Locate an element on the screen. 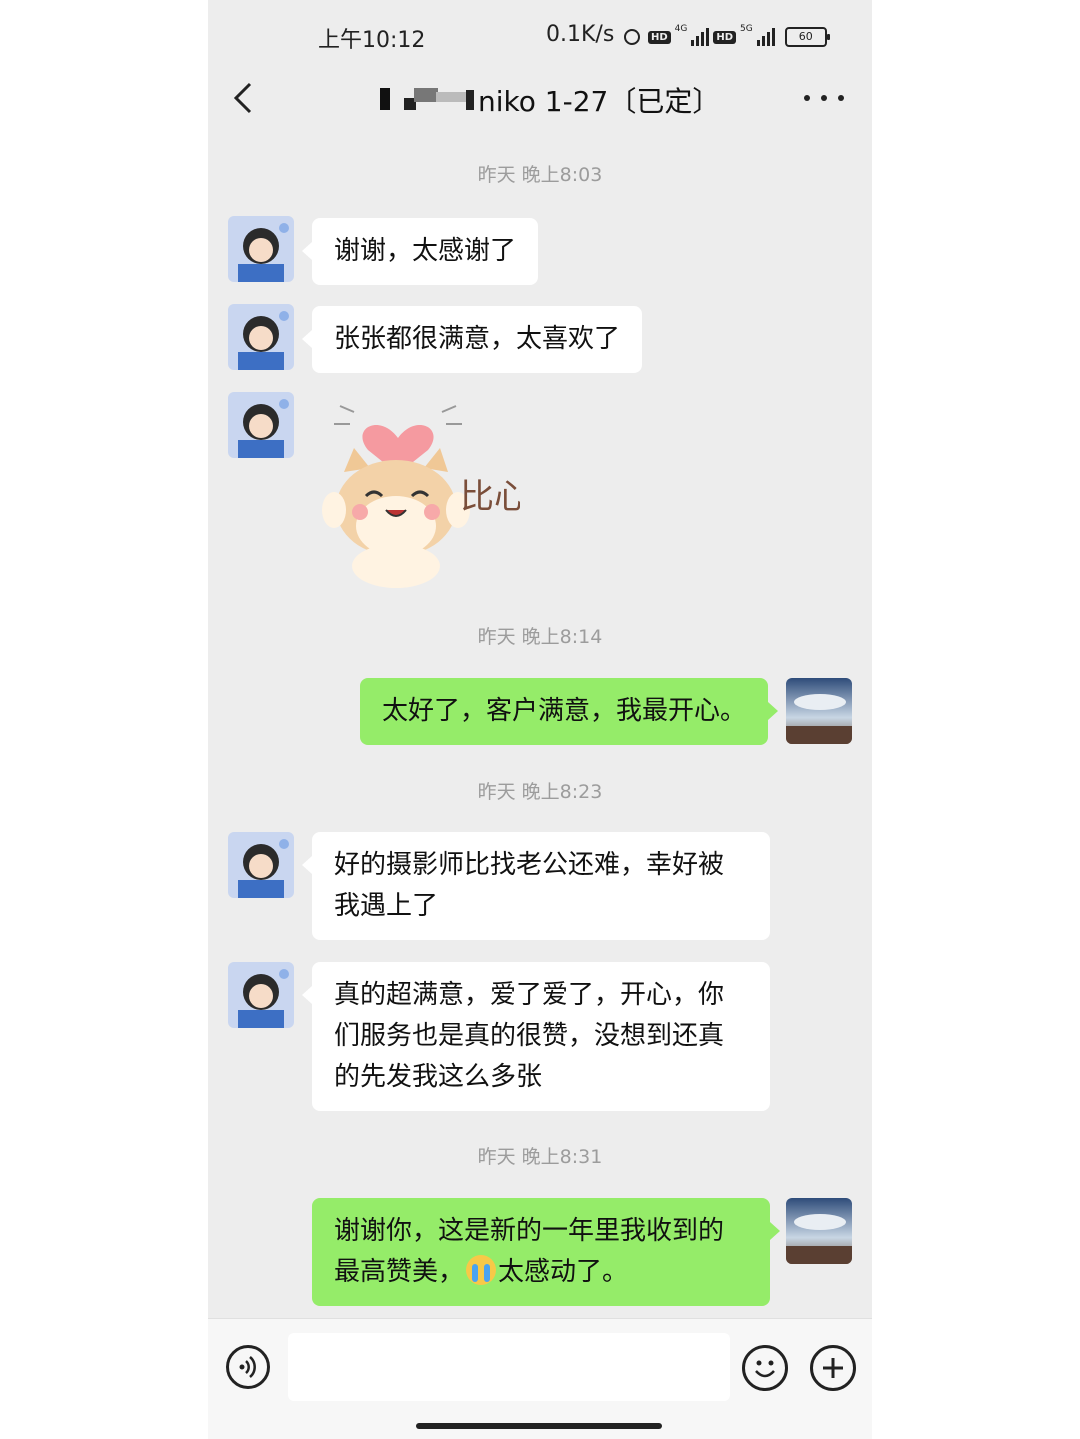  hd-badge-2: HD is located at coordinates (725, 37).